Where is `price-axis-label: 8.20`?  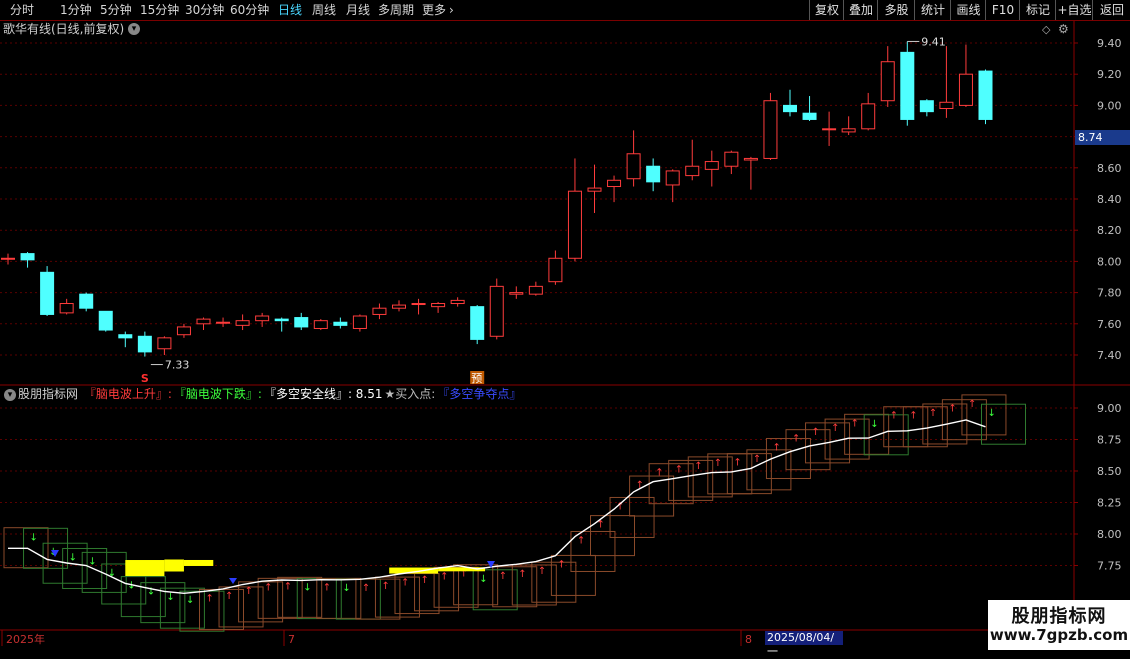 price-axis-label: 8.20 is located at coordinates (1109, 230).